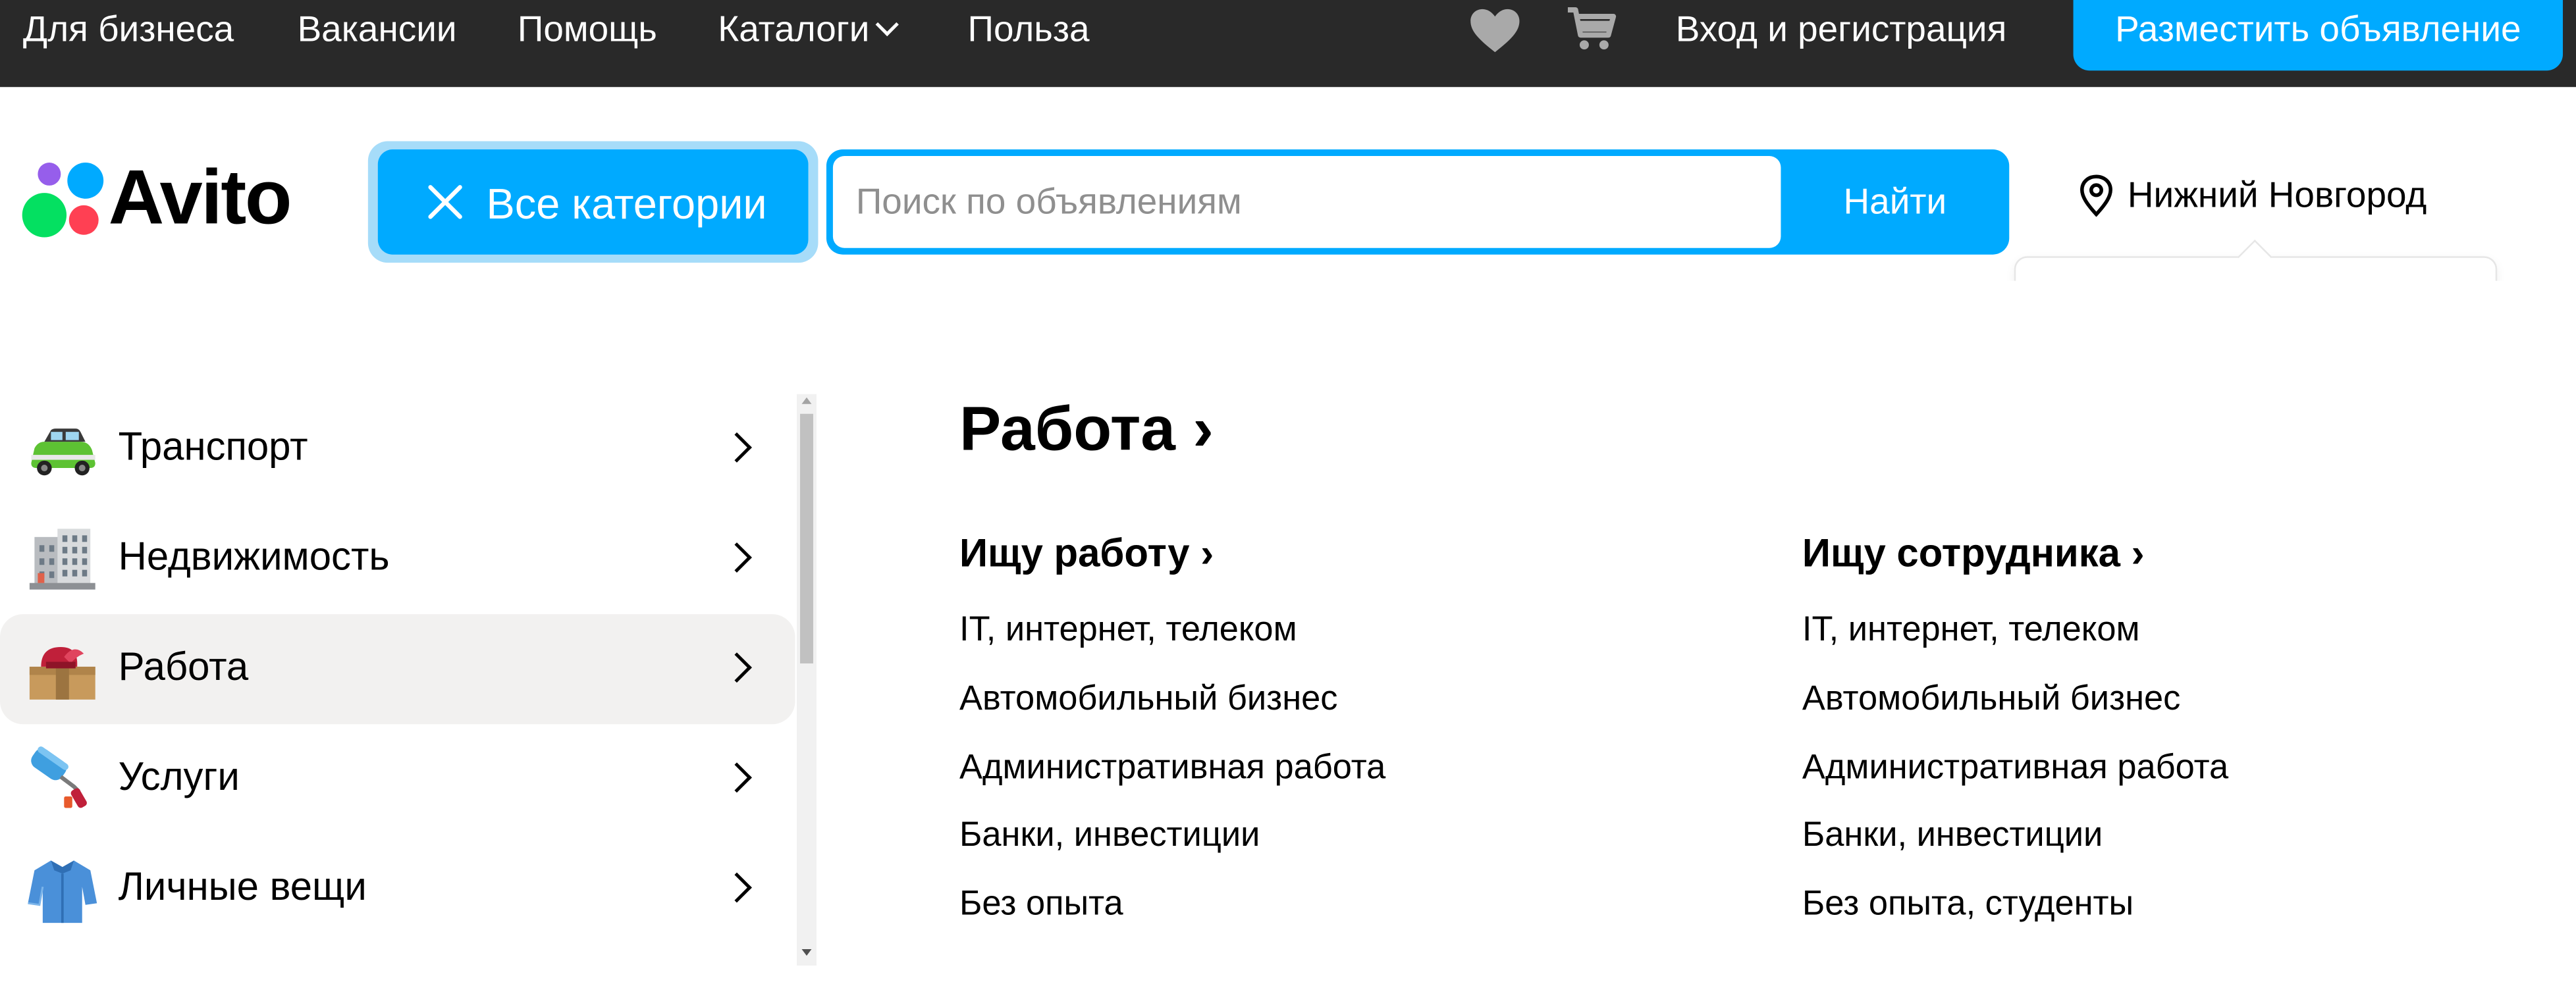  Describe the element at coordinates (1086, 430) in the screenshot. I see `rubric-title: Работа ›` at that location.